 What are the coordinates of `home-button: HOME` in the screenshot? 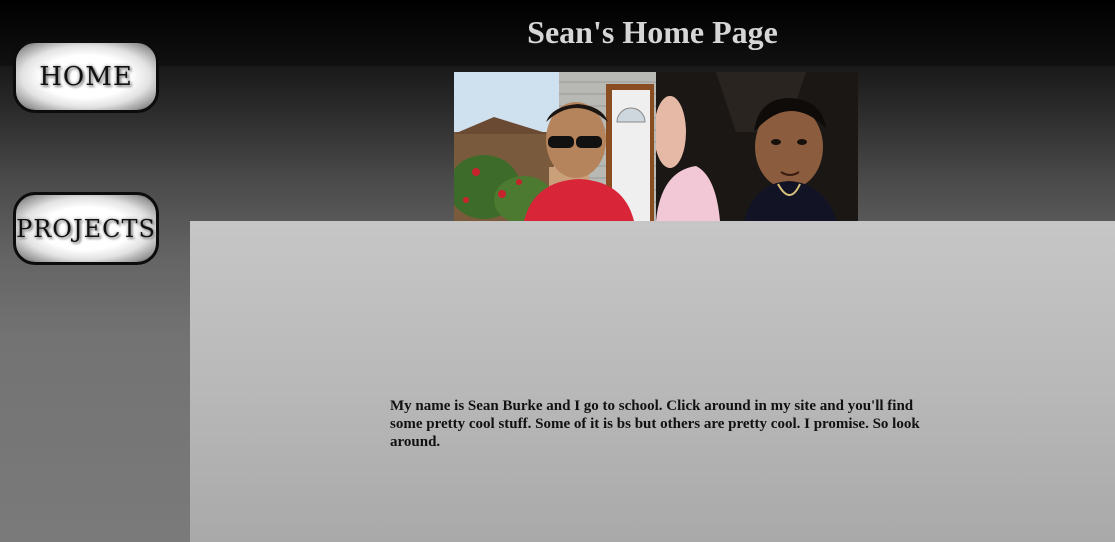 It's located at (86, 76).